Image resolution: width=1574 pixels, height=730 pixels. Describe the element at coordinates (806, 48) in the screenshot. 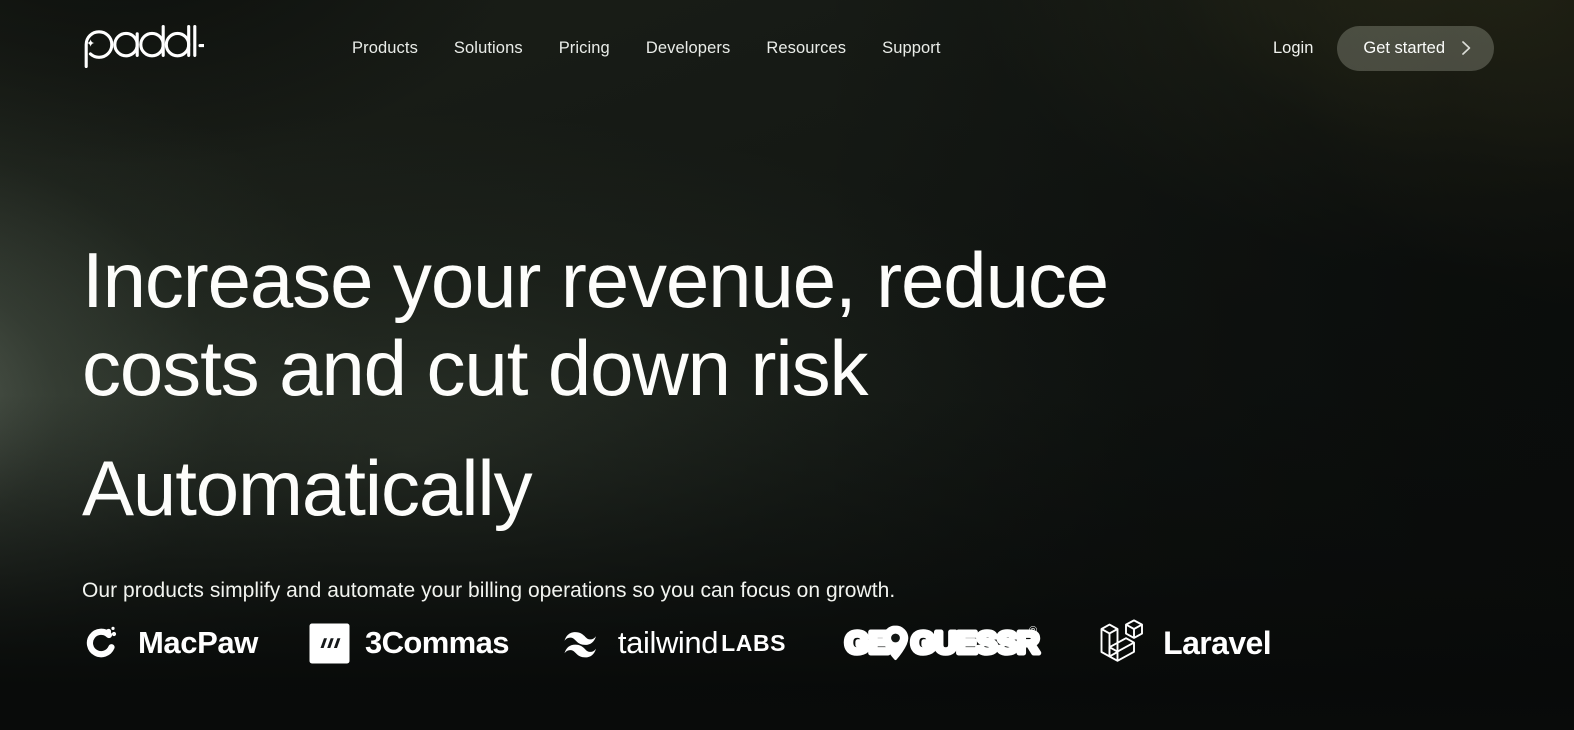

I see `nav-item-resources: Resources` at that location.